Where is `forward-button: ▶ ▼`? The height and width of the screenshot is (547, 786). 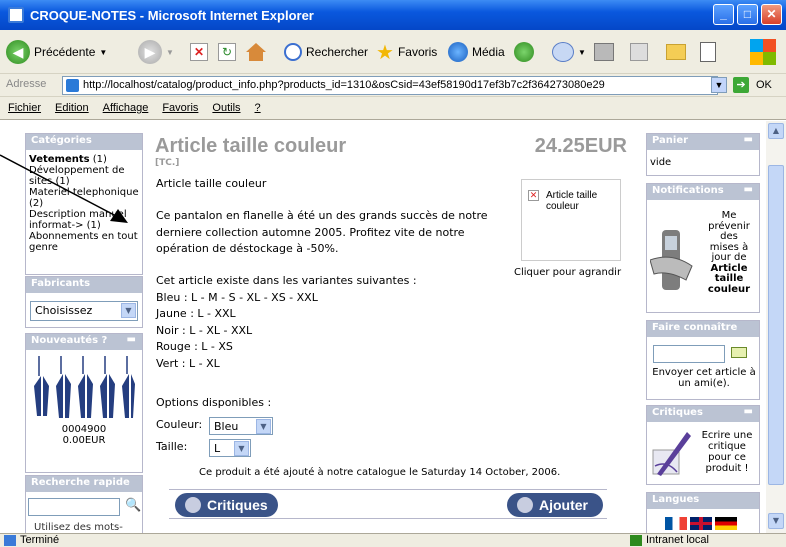
forward-button: ▶ ▼ is located at coordinates (156, 52).